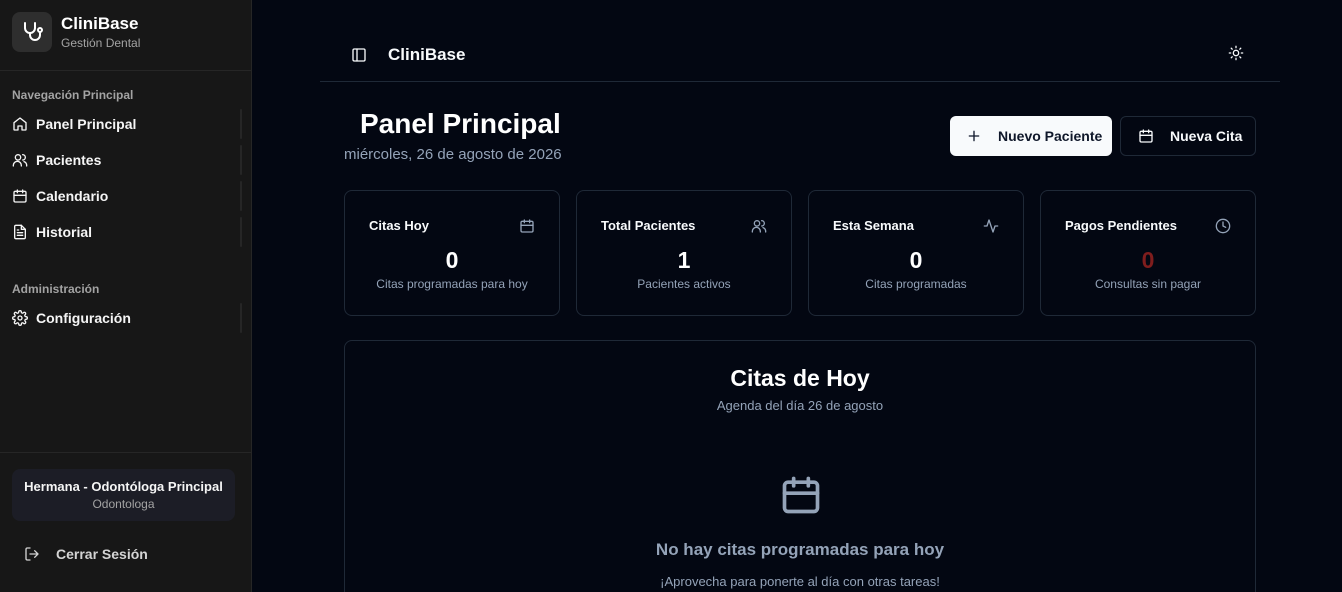  I want to click on new-patient-label: Nuevo Paciente, so click(1050, 136).